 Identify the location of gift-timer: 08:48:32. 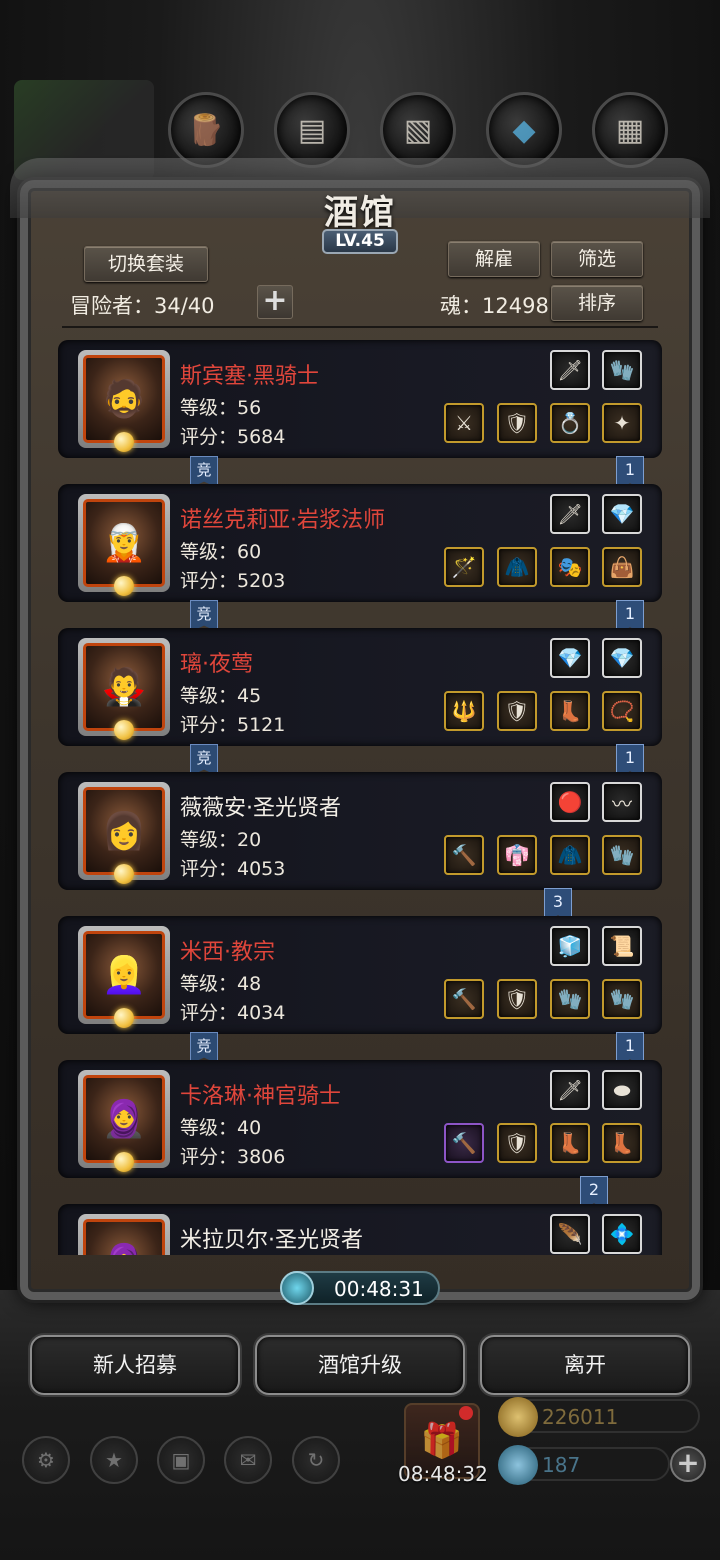
(443, 1474).